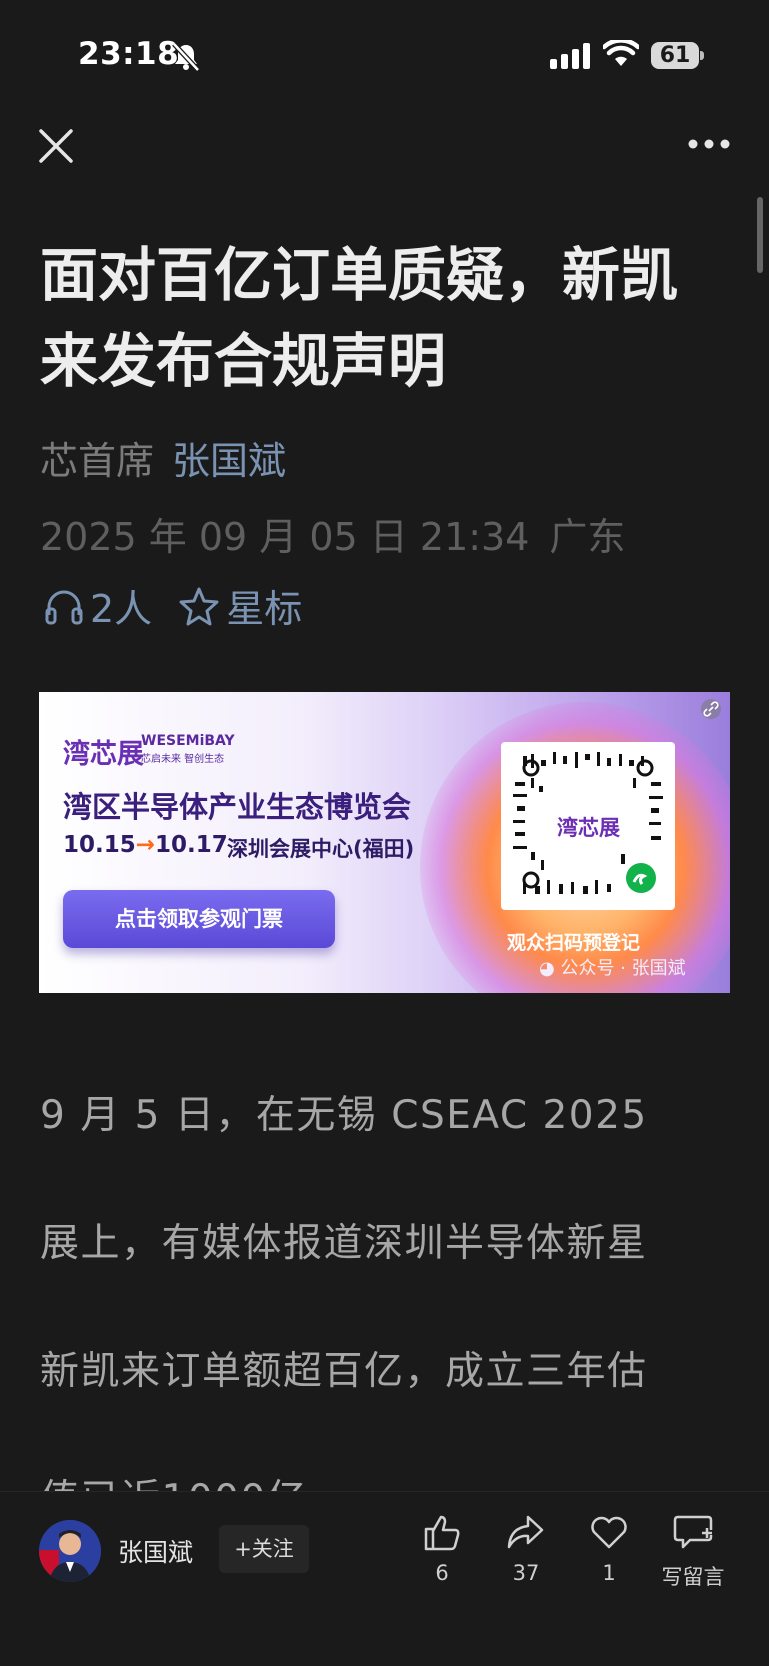 Image resolution: width=769 pixels, height=1666 pixels. I want to click on paragraph-line: 9 月 5 日，在无锡 CSEAC 2025, so click(344, 1115).